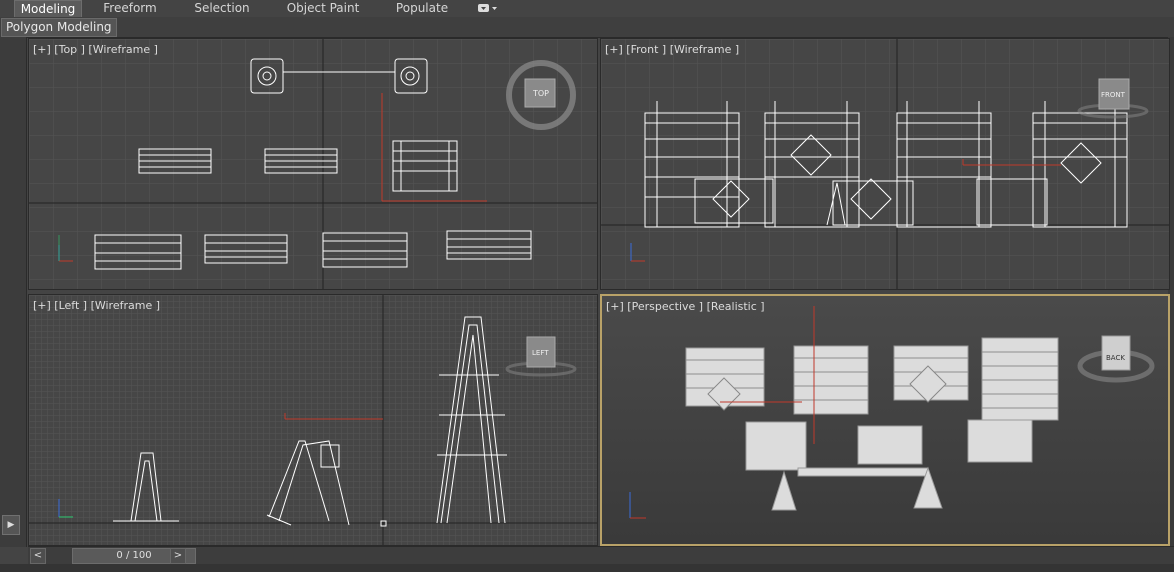 This screenshot has width=1174, height=572. I want to click on viewcube-front-label: FRONT, so click(1113, 95).